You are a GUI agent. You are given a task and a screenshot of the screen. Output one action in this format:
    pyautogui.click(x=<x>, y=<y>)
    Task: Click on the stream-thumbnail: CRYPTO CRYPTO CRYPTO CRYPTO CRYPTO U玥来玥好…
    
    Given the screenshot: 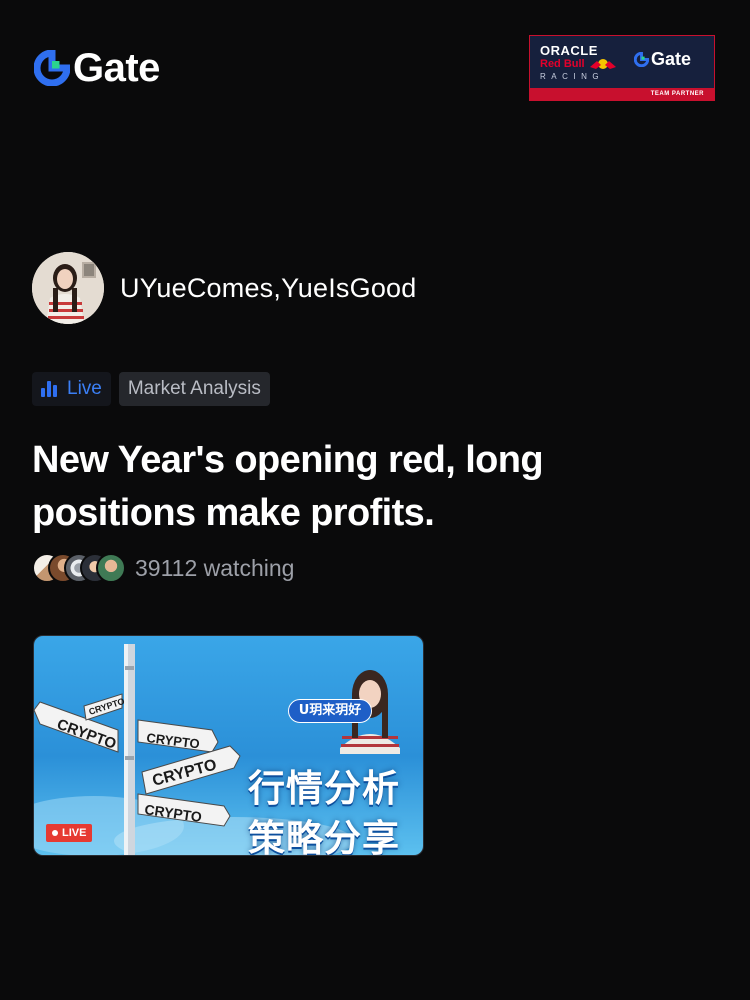 What is the action you would take?
    pyautogui.click(x=228, y=745)
    